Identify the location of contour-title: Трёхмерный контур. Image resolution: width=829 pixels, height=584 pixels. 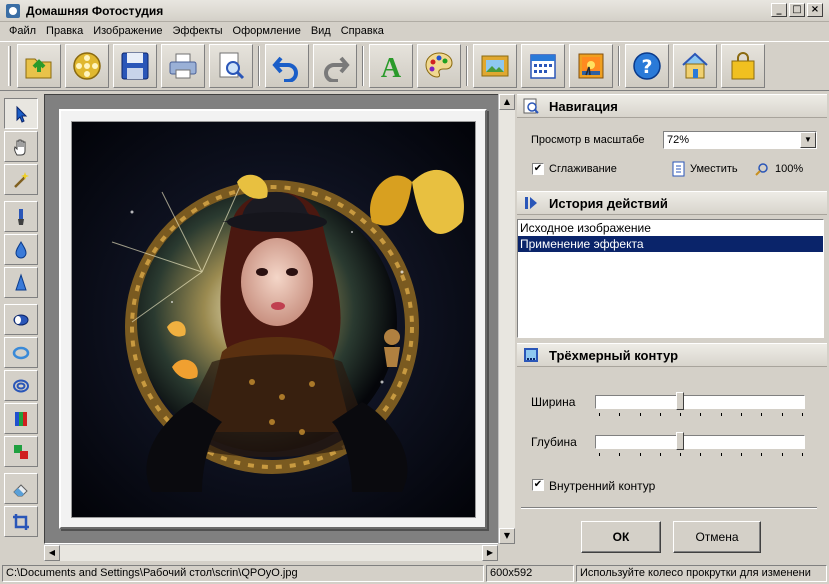
(614, 355).